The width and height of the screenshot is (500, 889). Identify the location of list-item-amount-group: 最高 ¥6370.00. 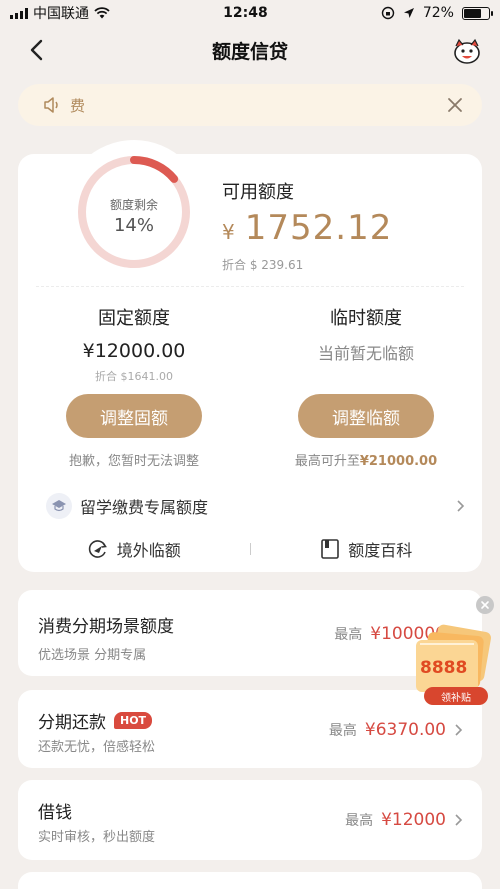
(396, 730).